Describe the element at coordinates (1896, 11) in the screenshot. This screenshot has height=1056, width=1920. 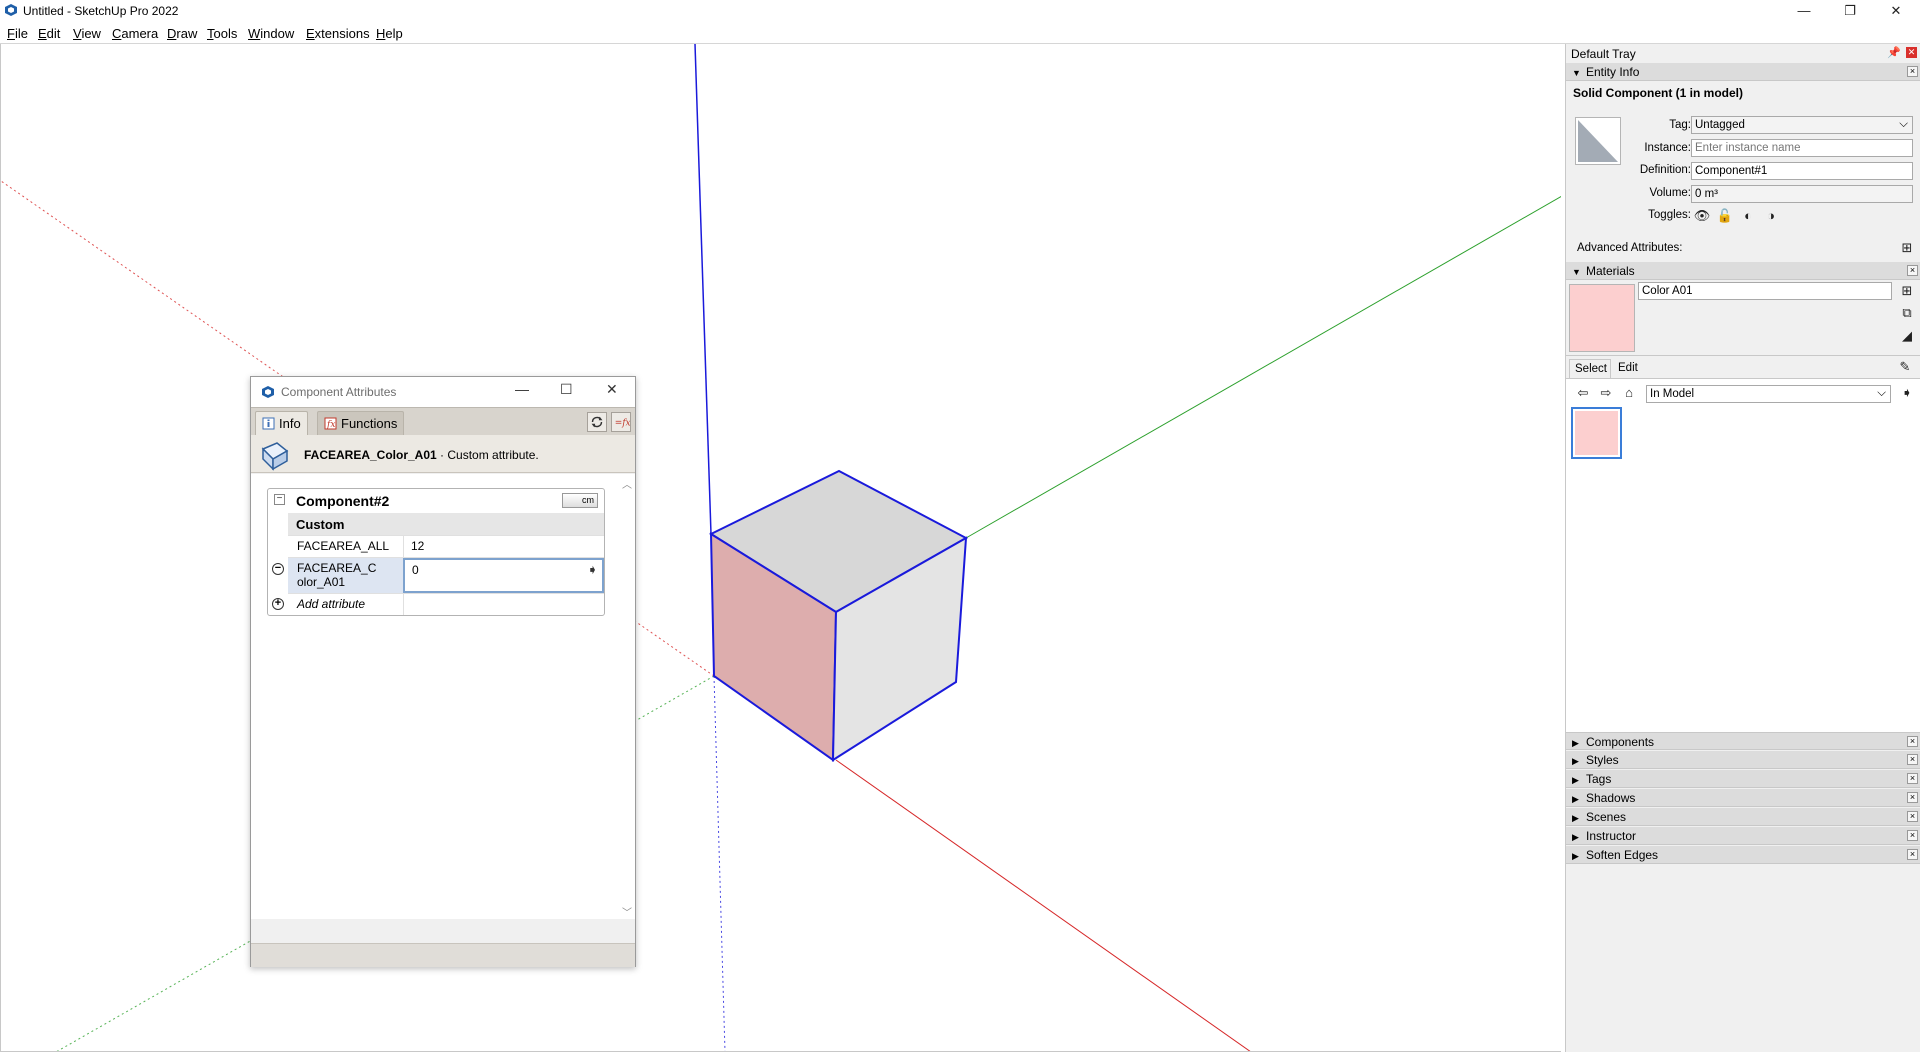
I see `close-button: ✕` at that location.